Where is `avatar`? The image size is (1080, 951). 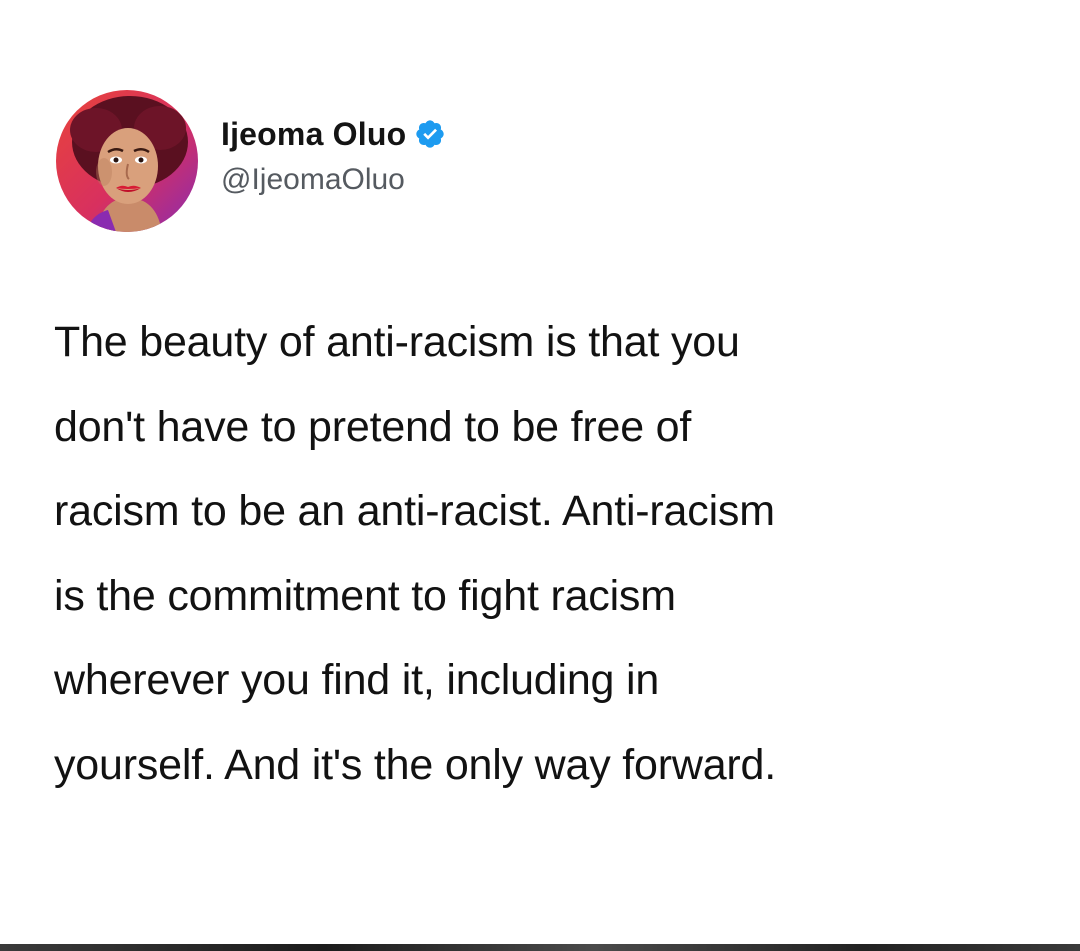
avatar is located at coordinates (127, 161).